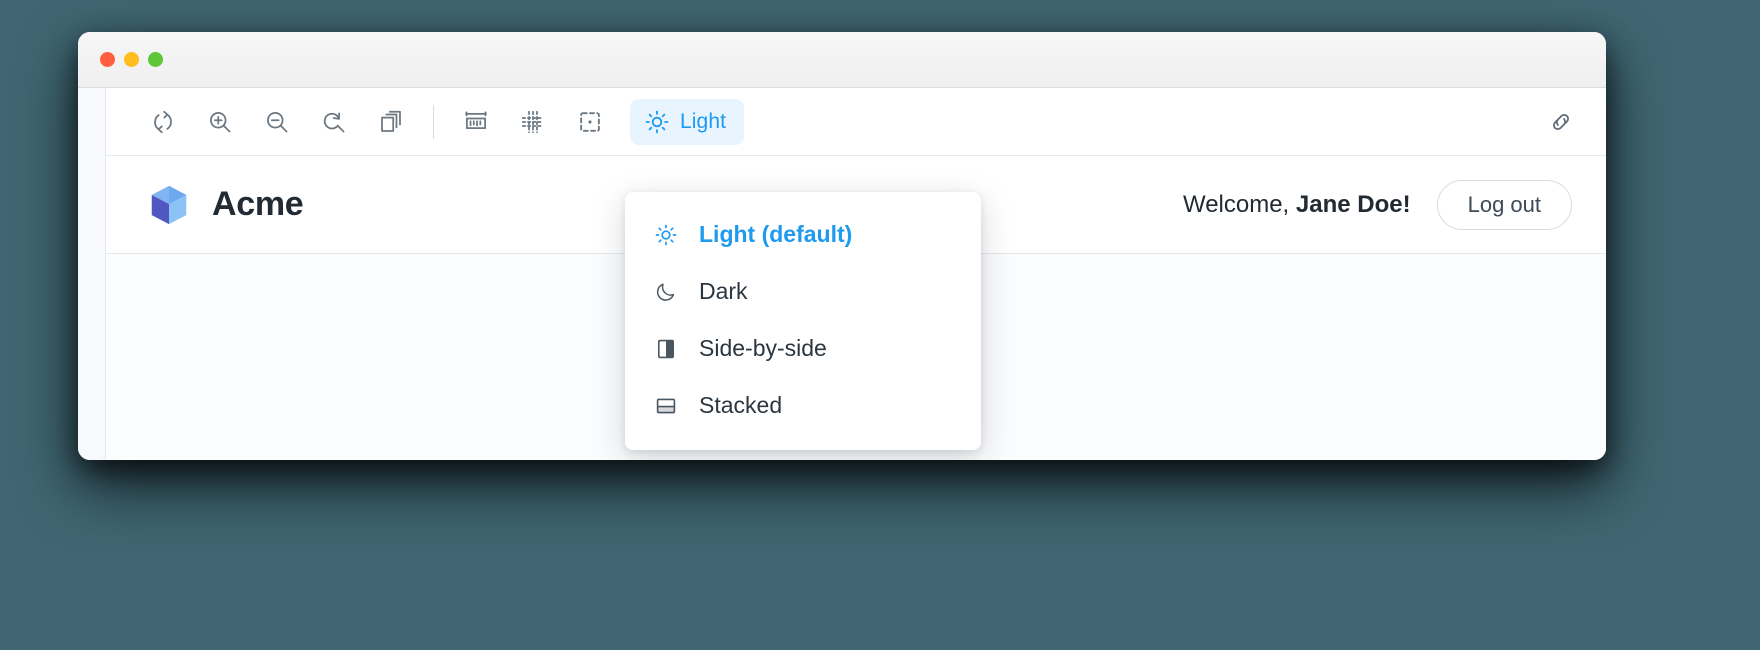  Describe the element at coordinates (169, 205) in the screenshot. I see `cube-logo-icon` at that location.